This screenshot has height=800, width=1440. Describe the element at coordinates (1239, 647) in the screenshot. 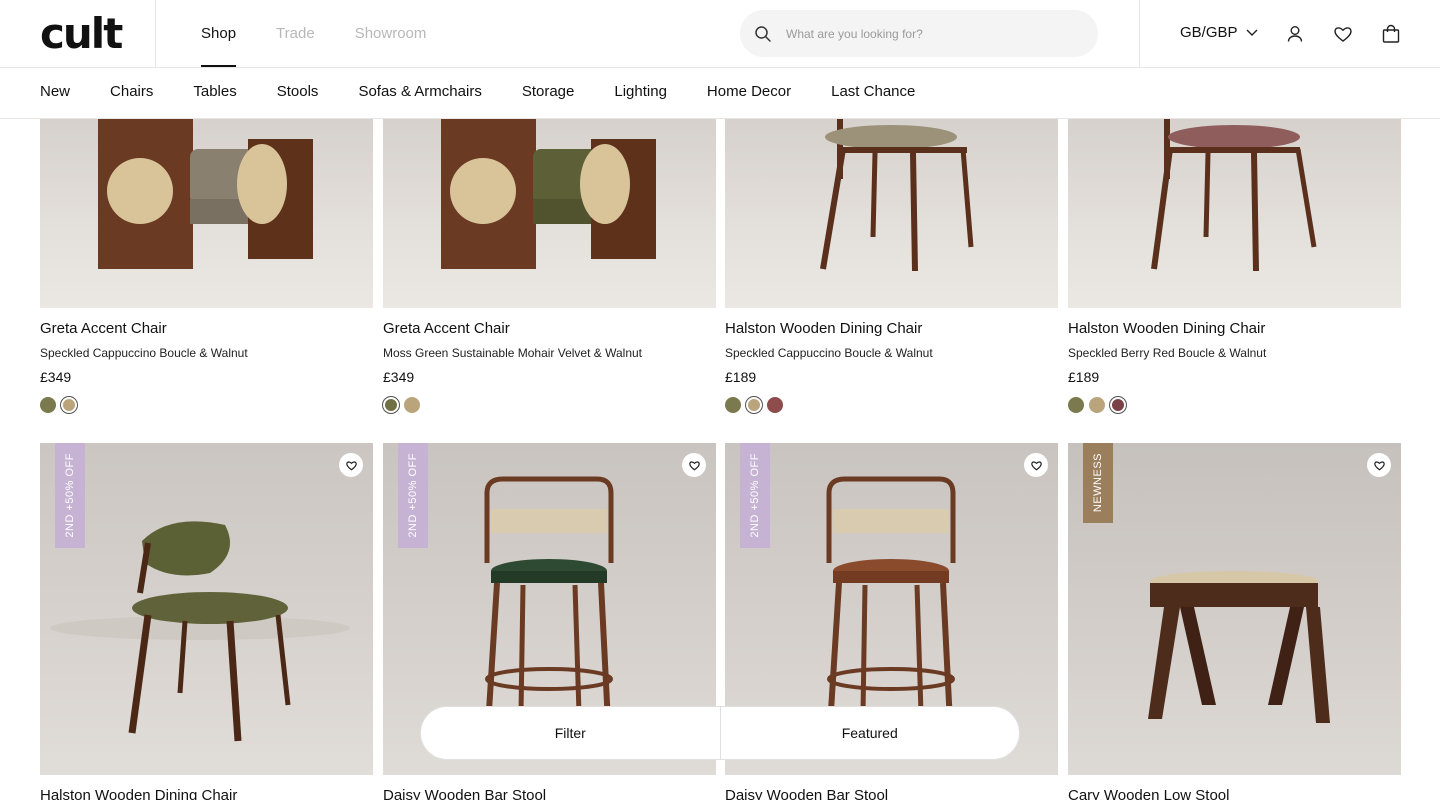

I see `low-stool-illustration` at that location.